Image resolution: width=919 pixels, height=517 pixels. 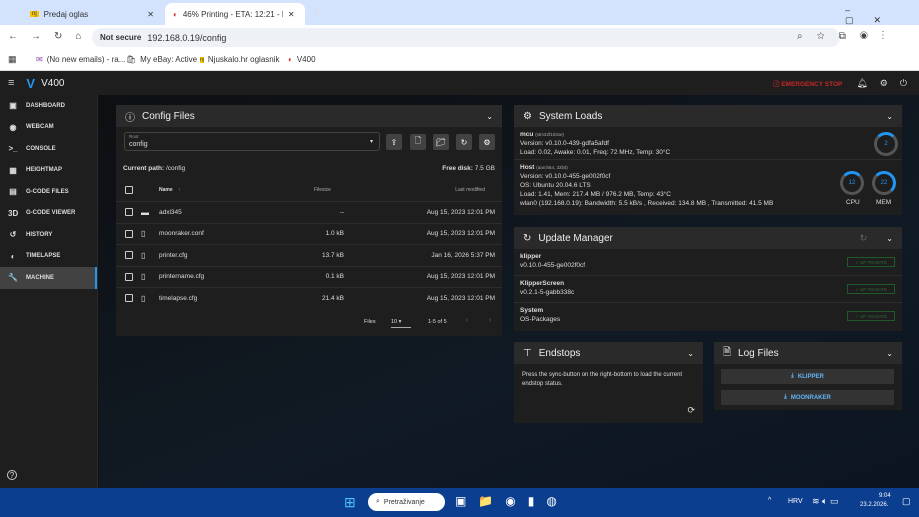 What do you see at coordinates (466, 37) in the screenshot?
I see `url-input: Not secure 192.168.0.19/config` at bounding box center [466, 37].